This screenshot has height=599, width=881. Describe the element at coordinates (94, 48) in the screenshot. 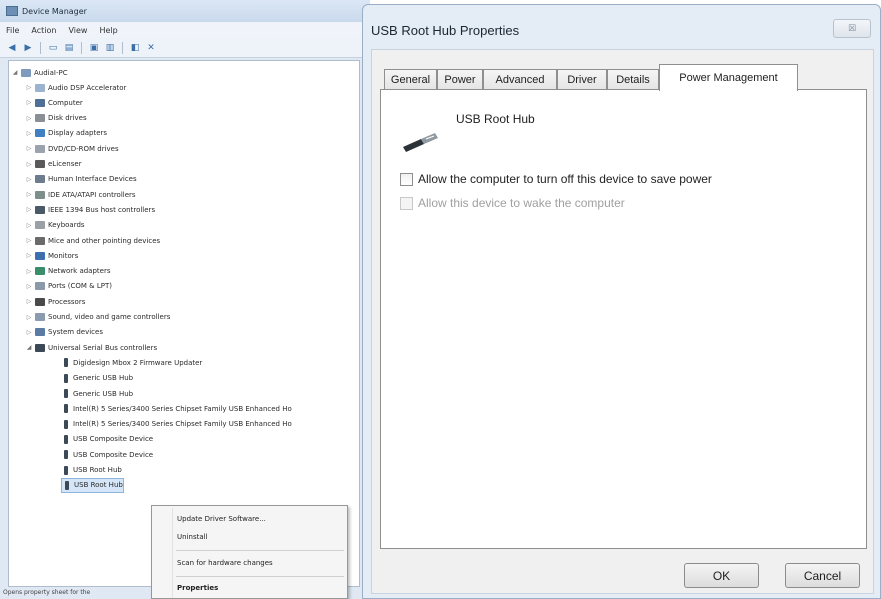

I see `update-driver-icon: ▣` at that location.